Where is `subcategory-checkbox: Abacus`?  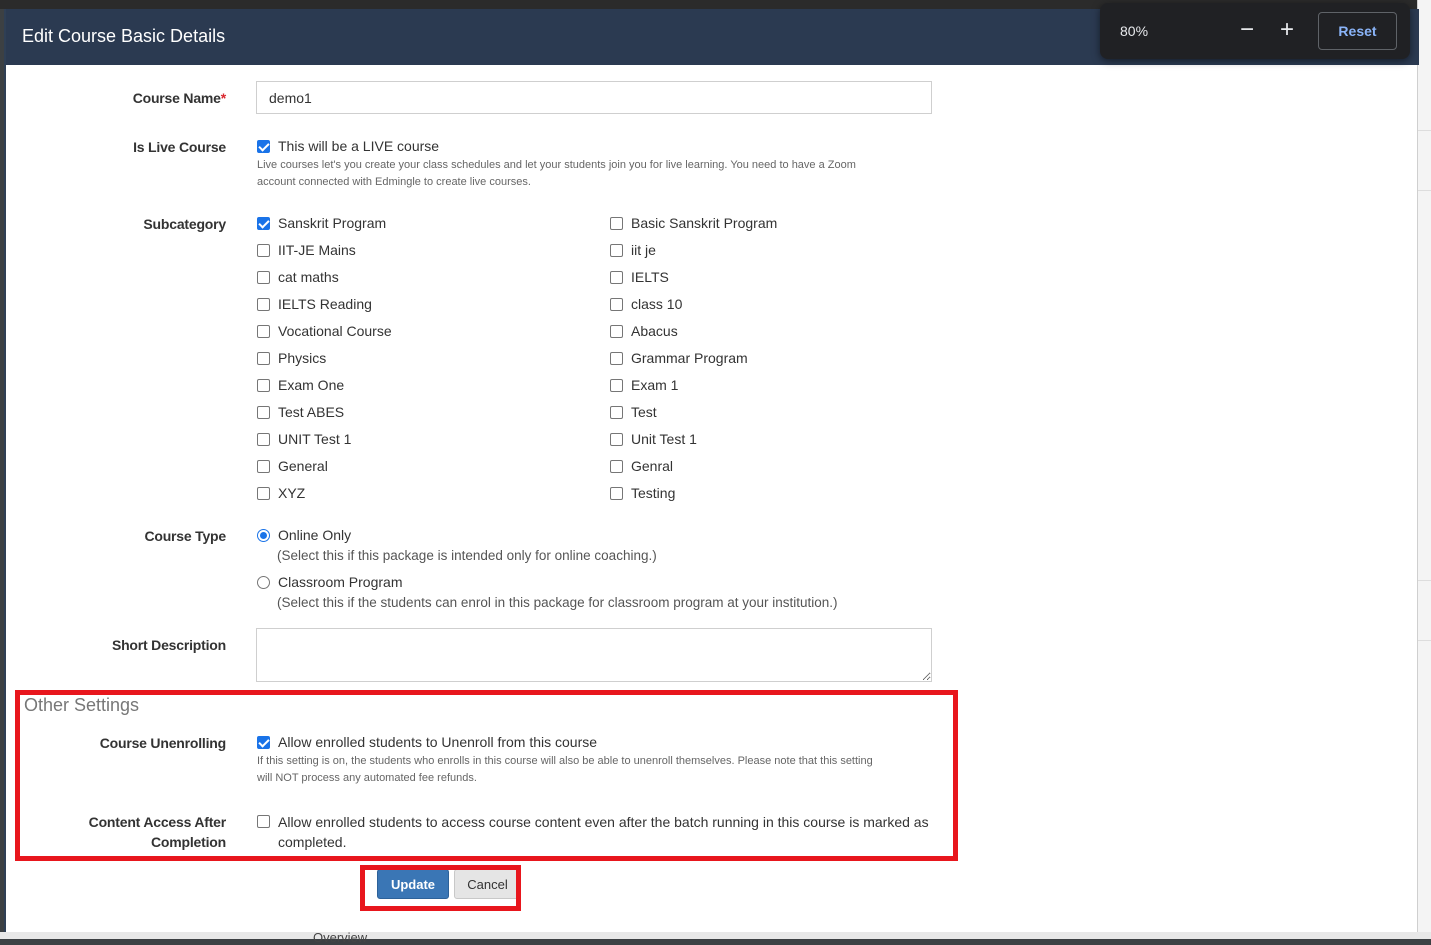 subcategory-checkbox: Abacus is located at coordinates (644, 331).